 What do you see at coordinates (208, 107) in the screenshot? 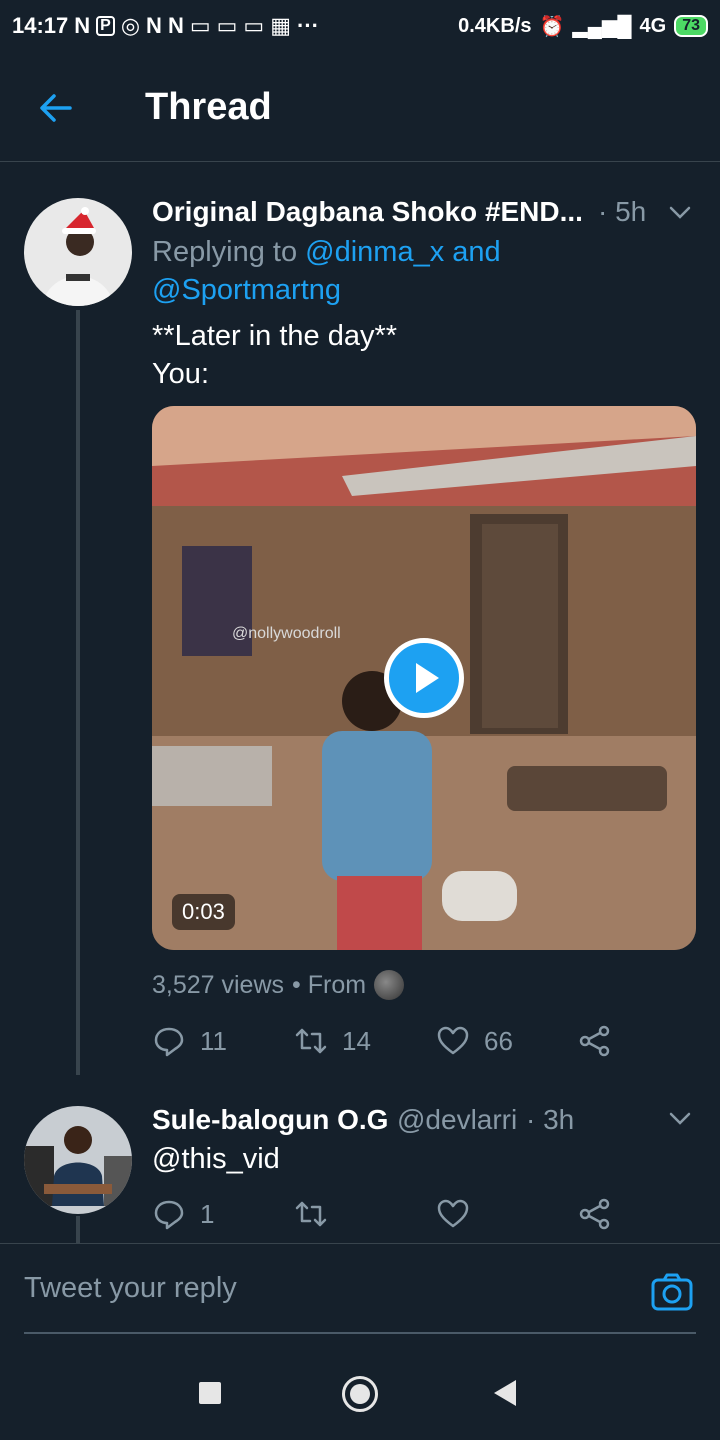
I see `page-title: Thread` at bounding box center [208, 107].